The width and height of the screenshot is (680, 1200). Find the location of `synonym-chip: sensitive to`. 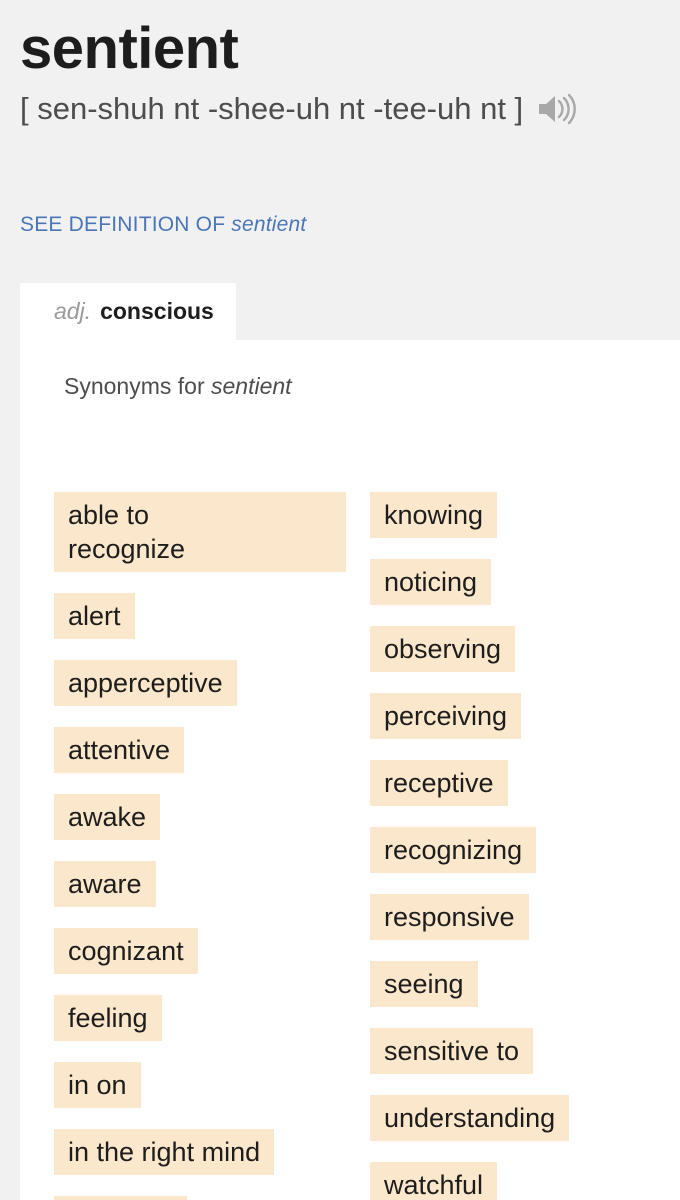

synonym-chip: sensitive to is located at coordinates (452, 1051).